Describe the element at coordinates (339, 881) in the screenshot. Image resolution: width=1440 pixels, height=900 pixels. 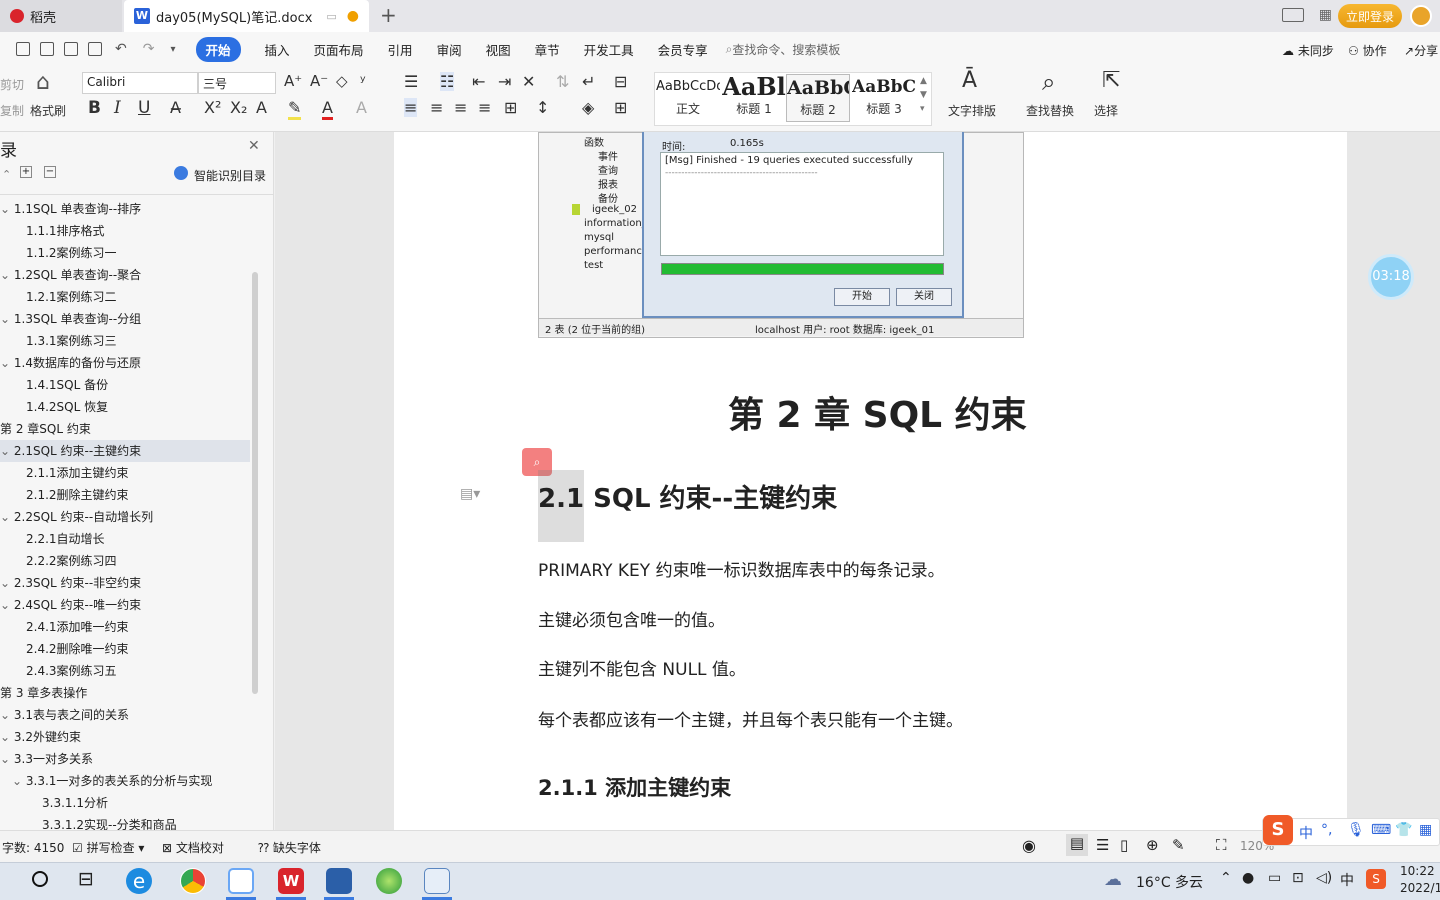
I see `remote-desktop-icon` at that location.